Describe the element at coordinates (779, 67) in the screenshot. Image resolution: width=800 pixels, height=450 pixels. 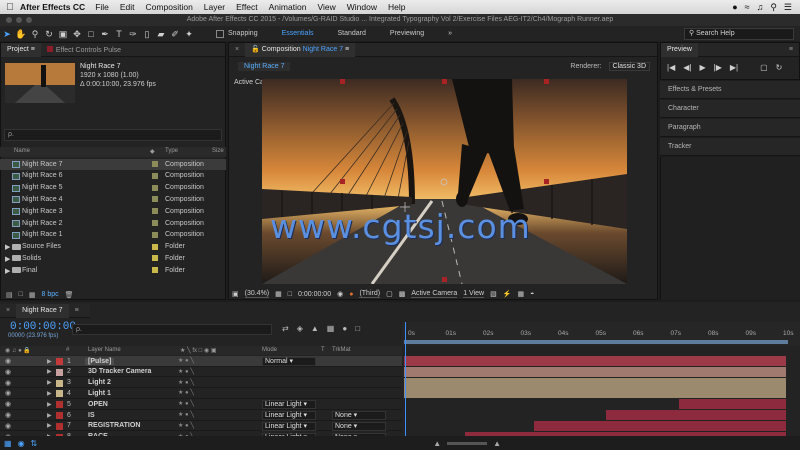
I see `loop-icon: ↻` at that location.